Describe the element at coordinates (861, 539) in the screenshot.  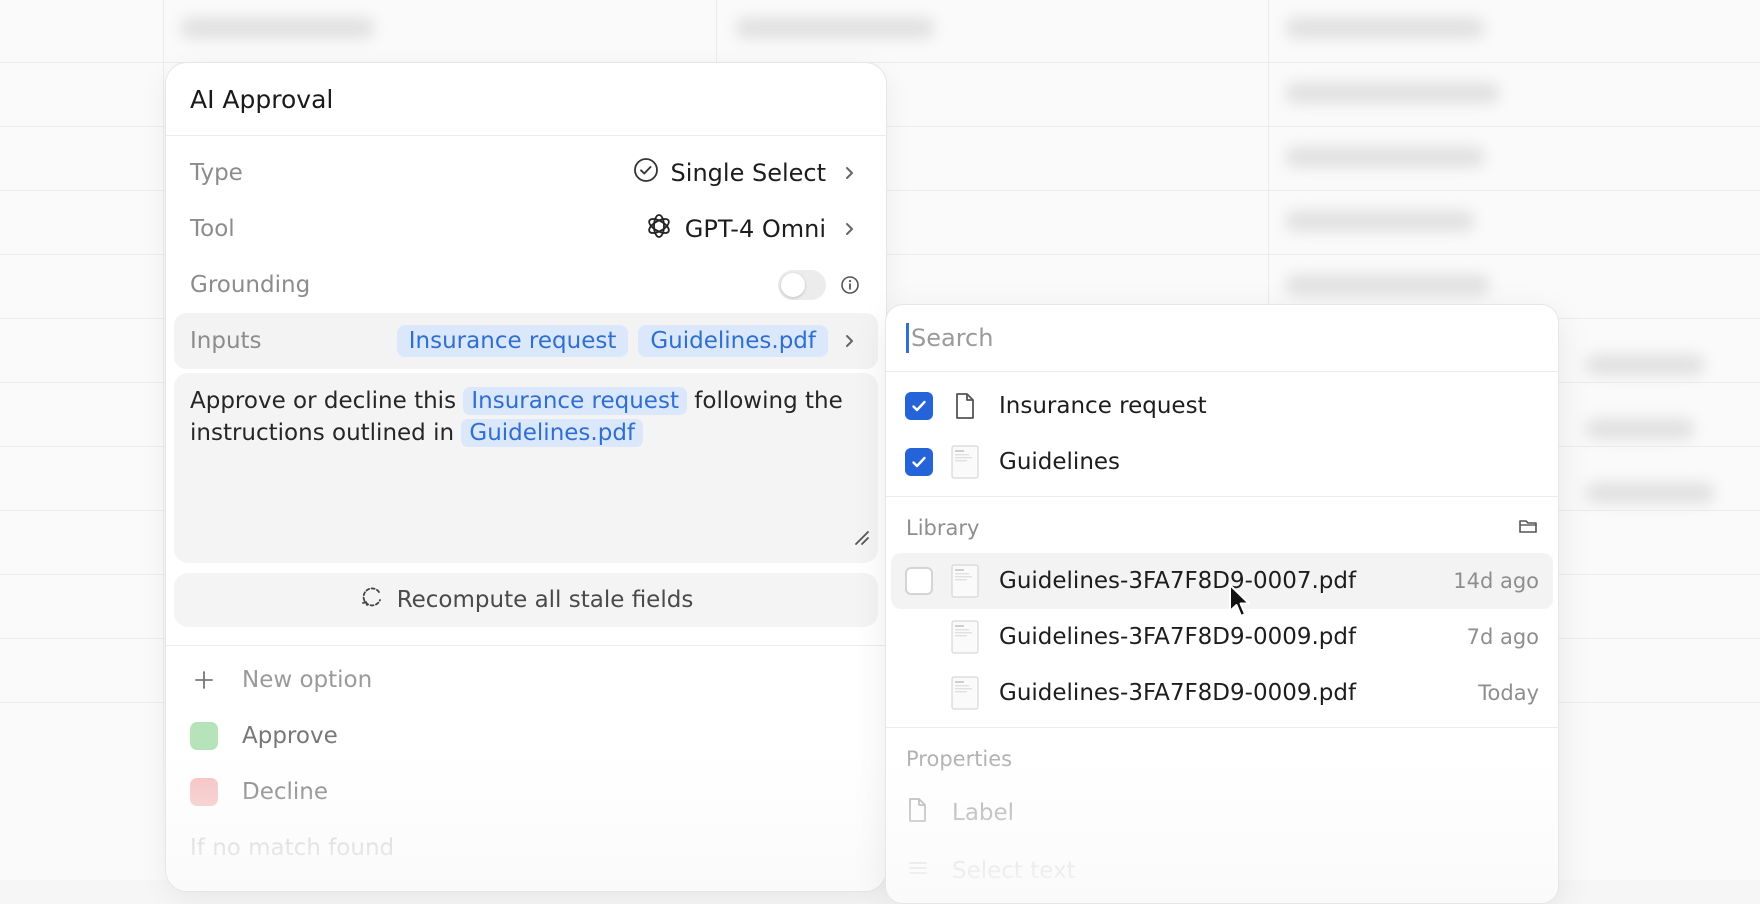
I see `resize-handle-icon` at that location.